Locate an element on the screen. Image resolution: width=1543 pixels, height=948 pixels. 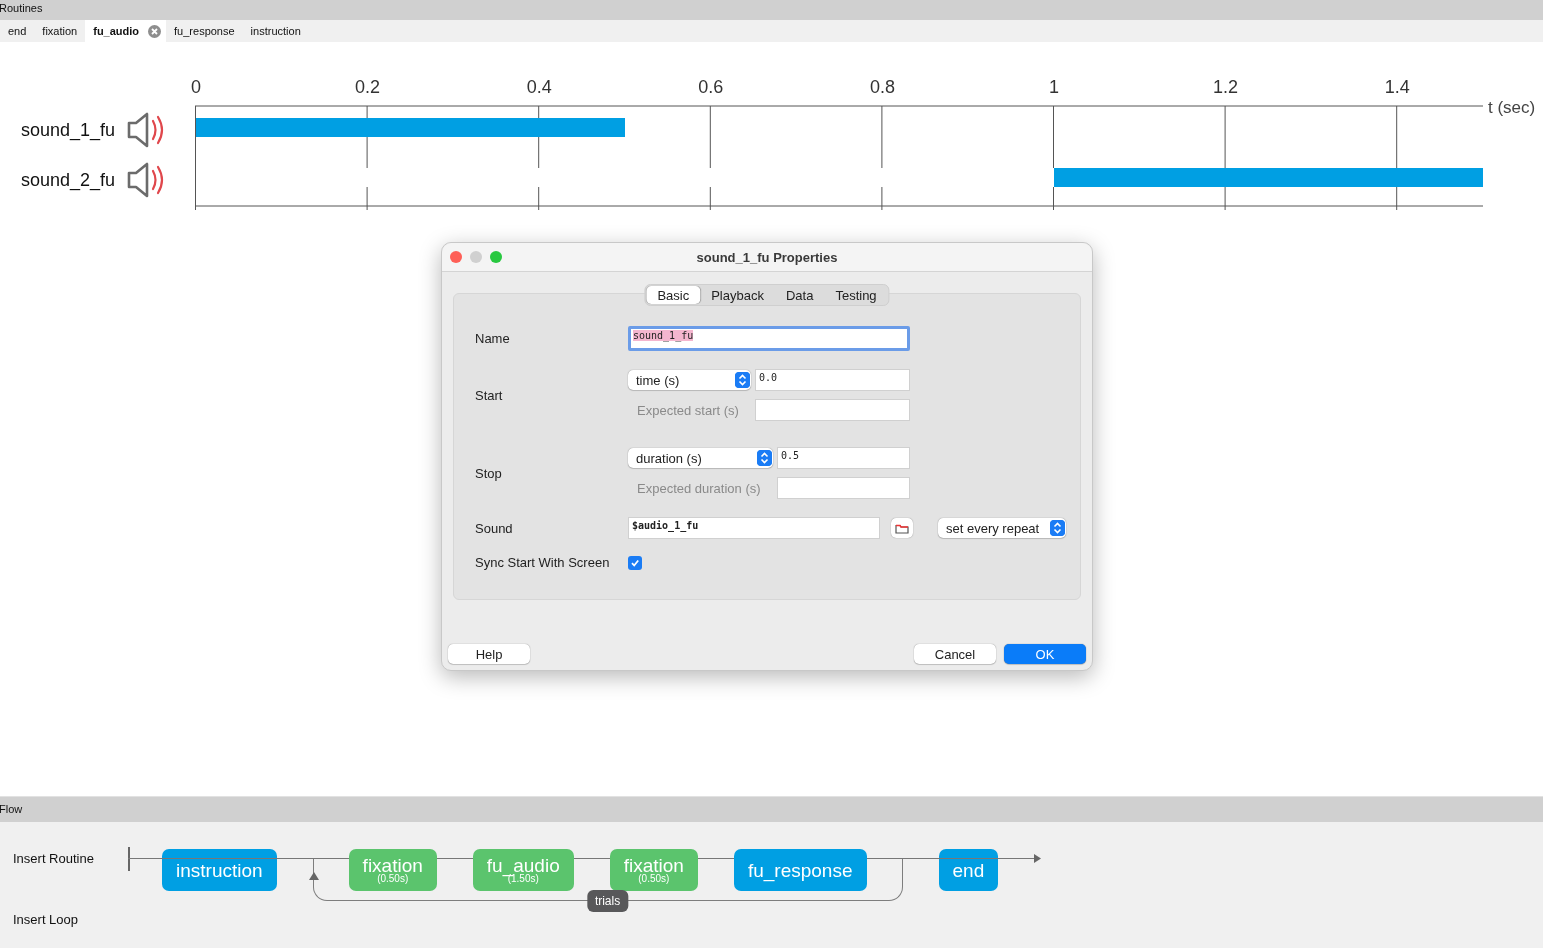
close-icon is located at coordinates (155, 31).